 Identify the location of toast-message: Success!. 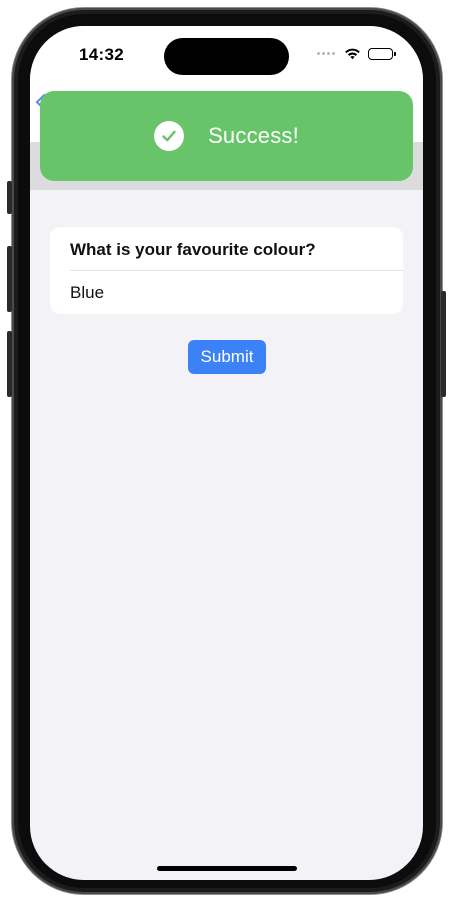
(253, 135).